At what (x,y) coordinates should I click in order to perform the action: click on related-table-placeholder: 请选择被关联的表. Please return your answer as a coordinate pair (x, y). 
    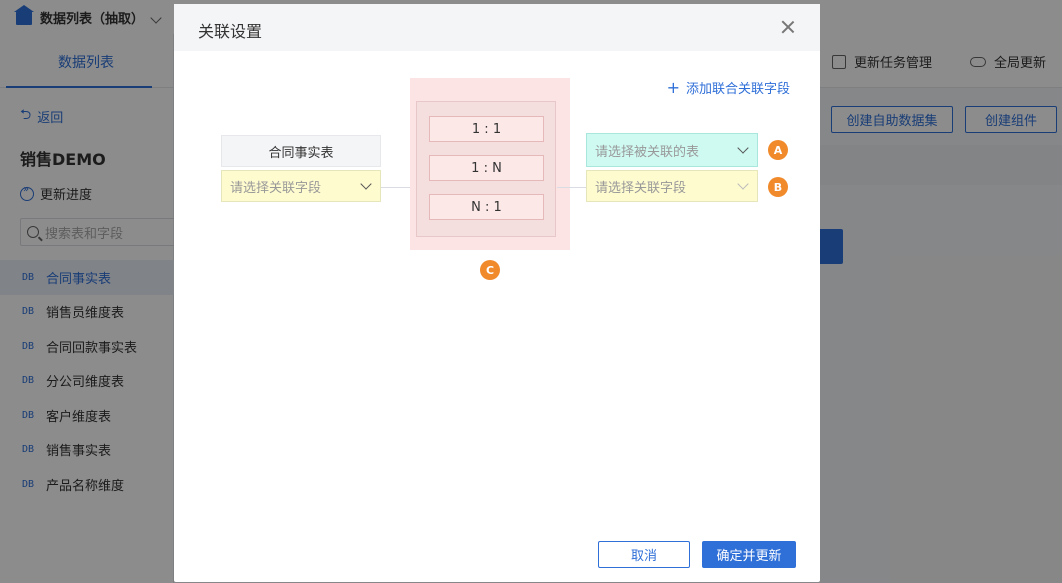
    Looking at the image, I should click on (647, 152).